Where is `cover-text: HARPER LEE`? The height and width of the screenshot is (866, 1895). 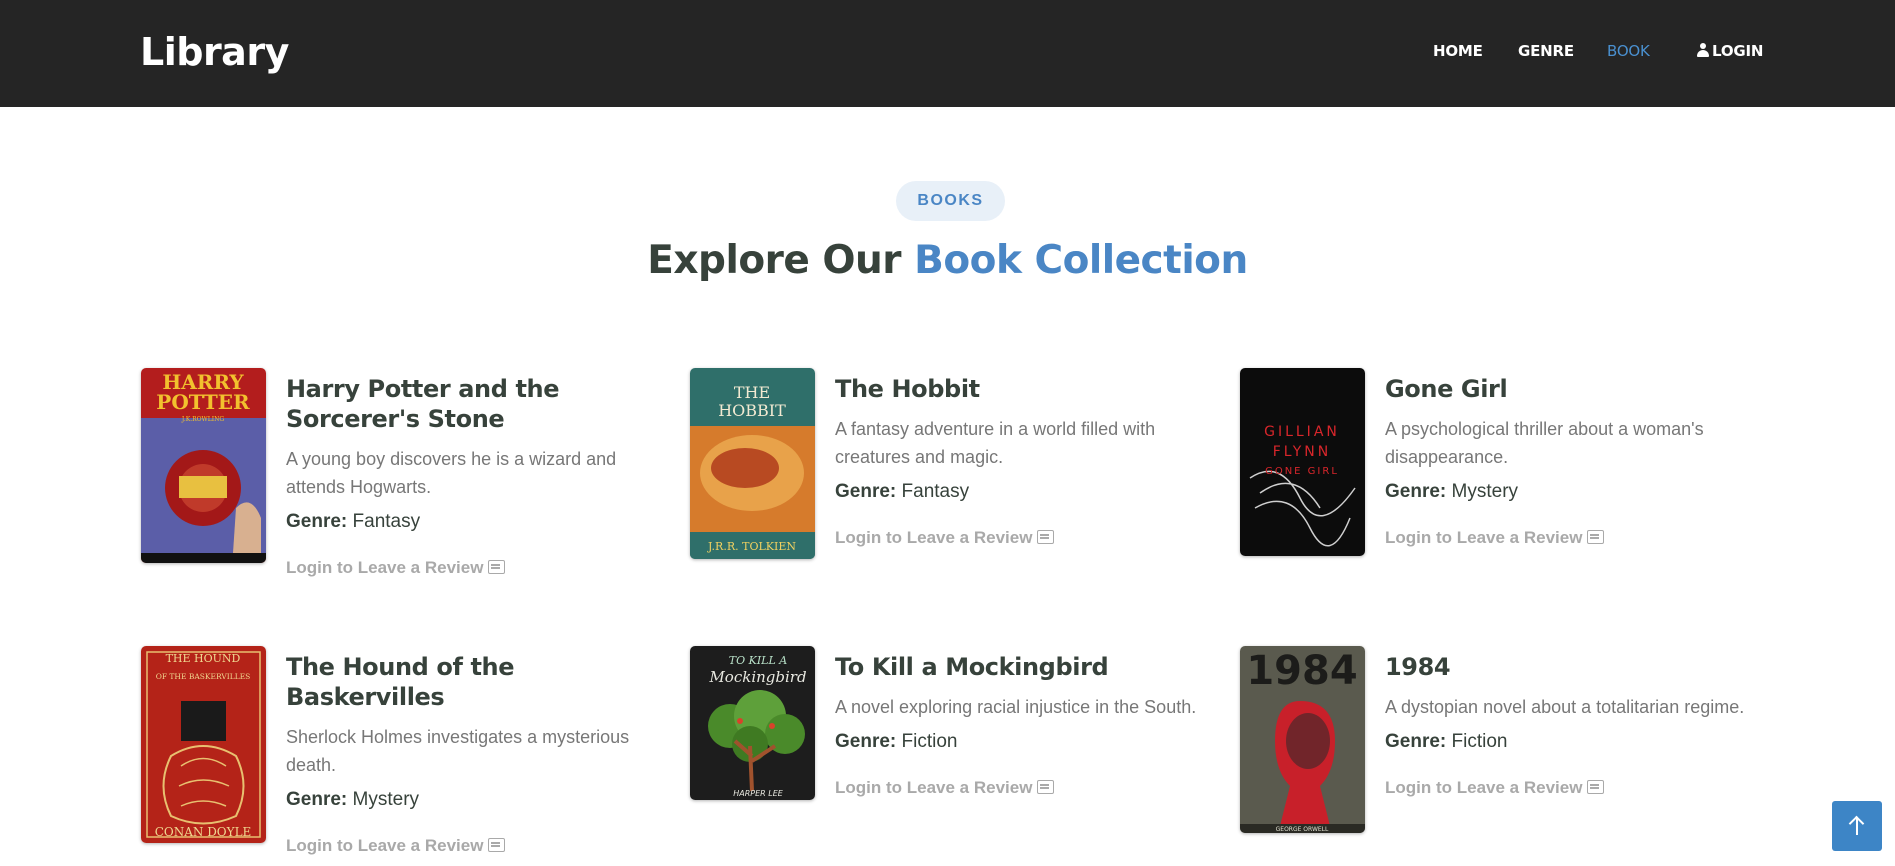
cover-text: HARPER LEE is located at coordinates (758, 793).